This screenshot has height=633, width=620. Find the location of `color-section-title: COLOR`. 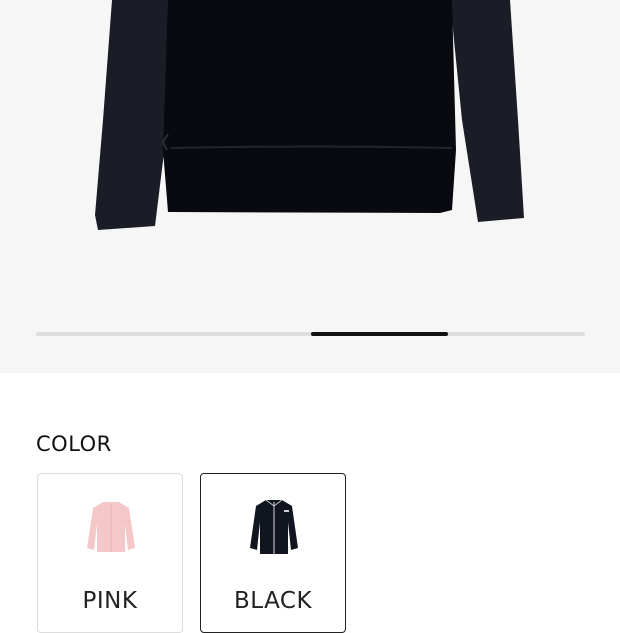

color-section-title: COLOR is located at coordinates (74, 444).